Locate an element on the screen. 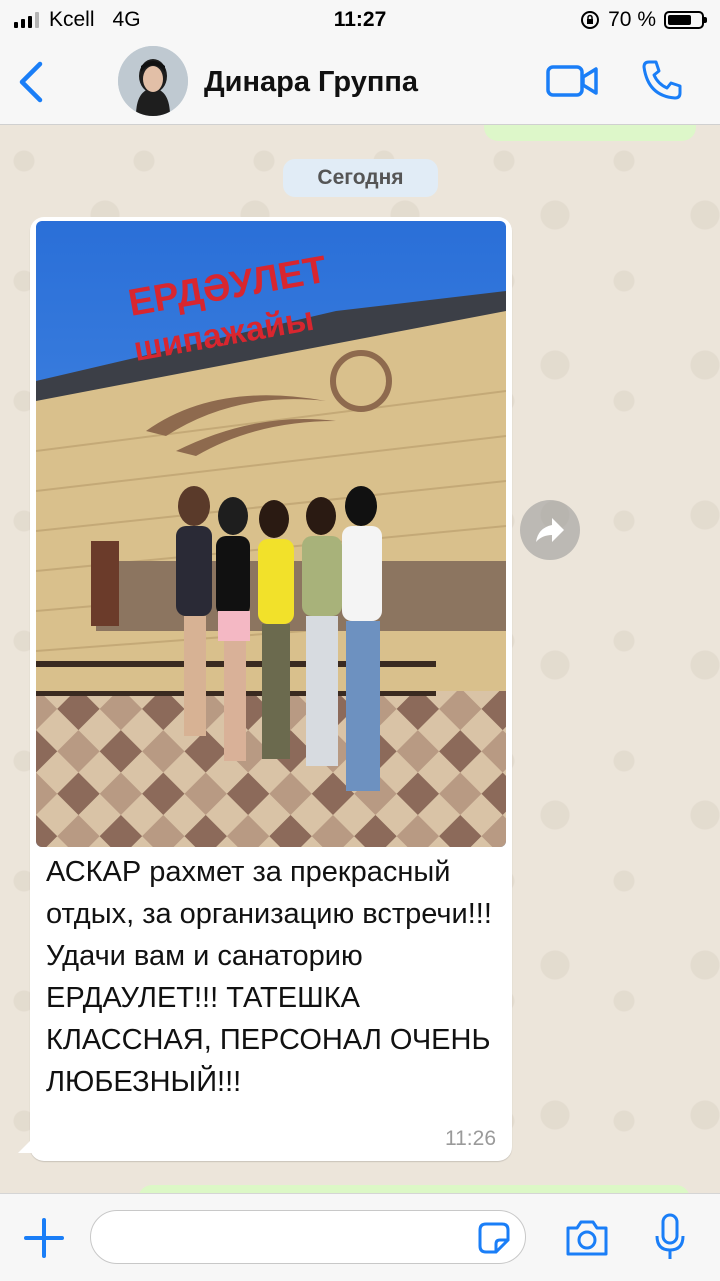 The image size is (720, 1281). contact-name: Динара Группа is located at coordinates (311, 82).